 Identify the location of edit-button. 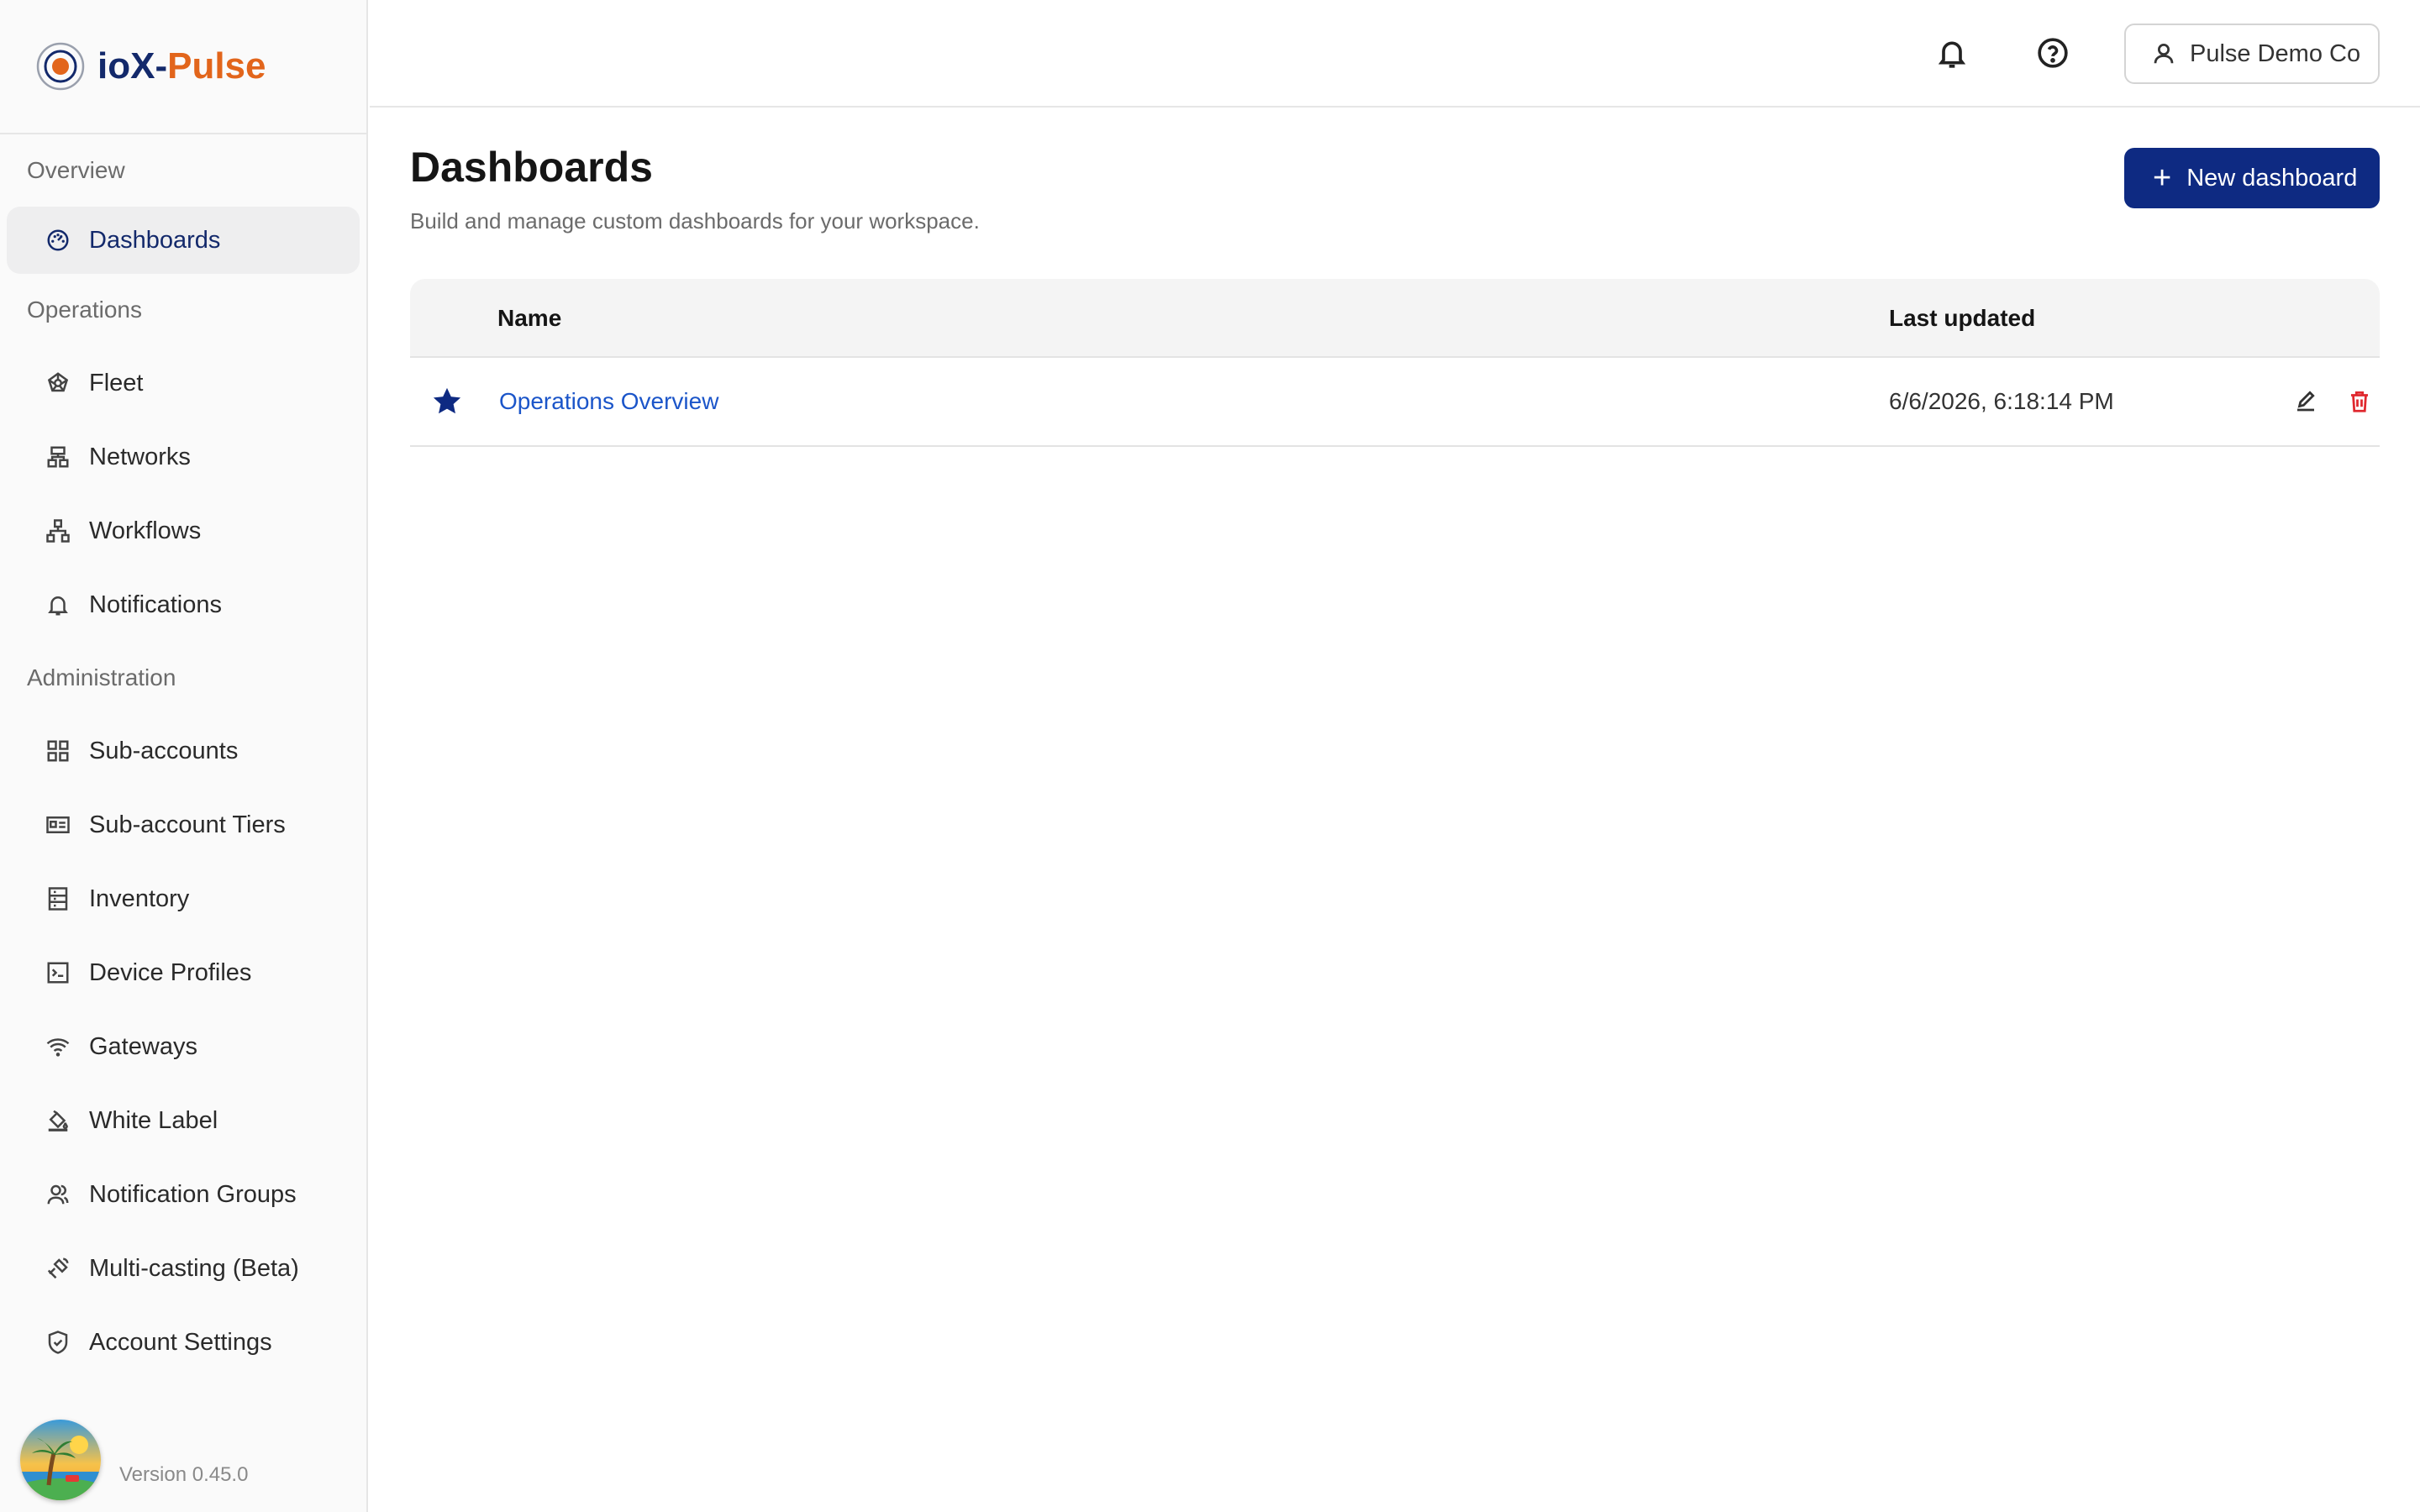
(2306, 401).